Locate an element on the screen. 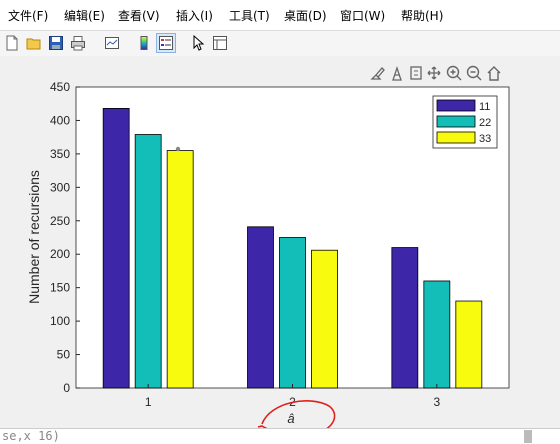 Image resolution: width=560 pixels, height=444 pixels. link-plot-icon is located at coordinates (112, 43).